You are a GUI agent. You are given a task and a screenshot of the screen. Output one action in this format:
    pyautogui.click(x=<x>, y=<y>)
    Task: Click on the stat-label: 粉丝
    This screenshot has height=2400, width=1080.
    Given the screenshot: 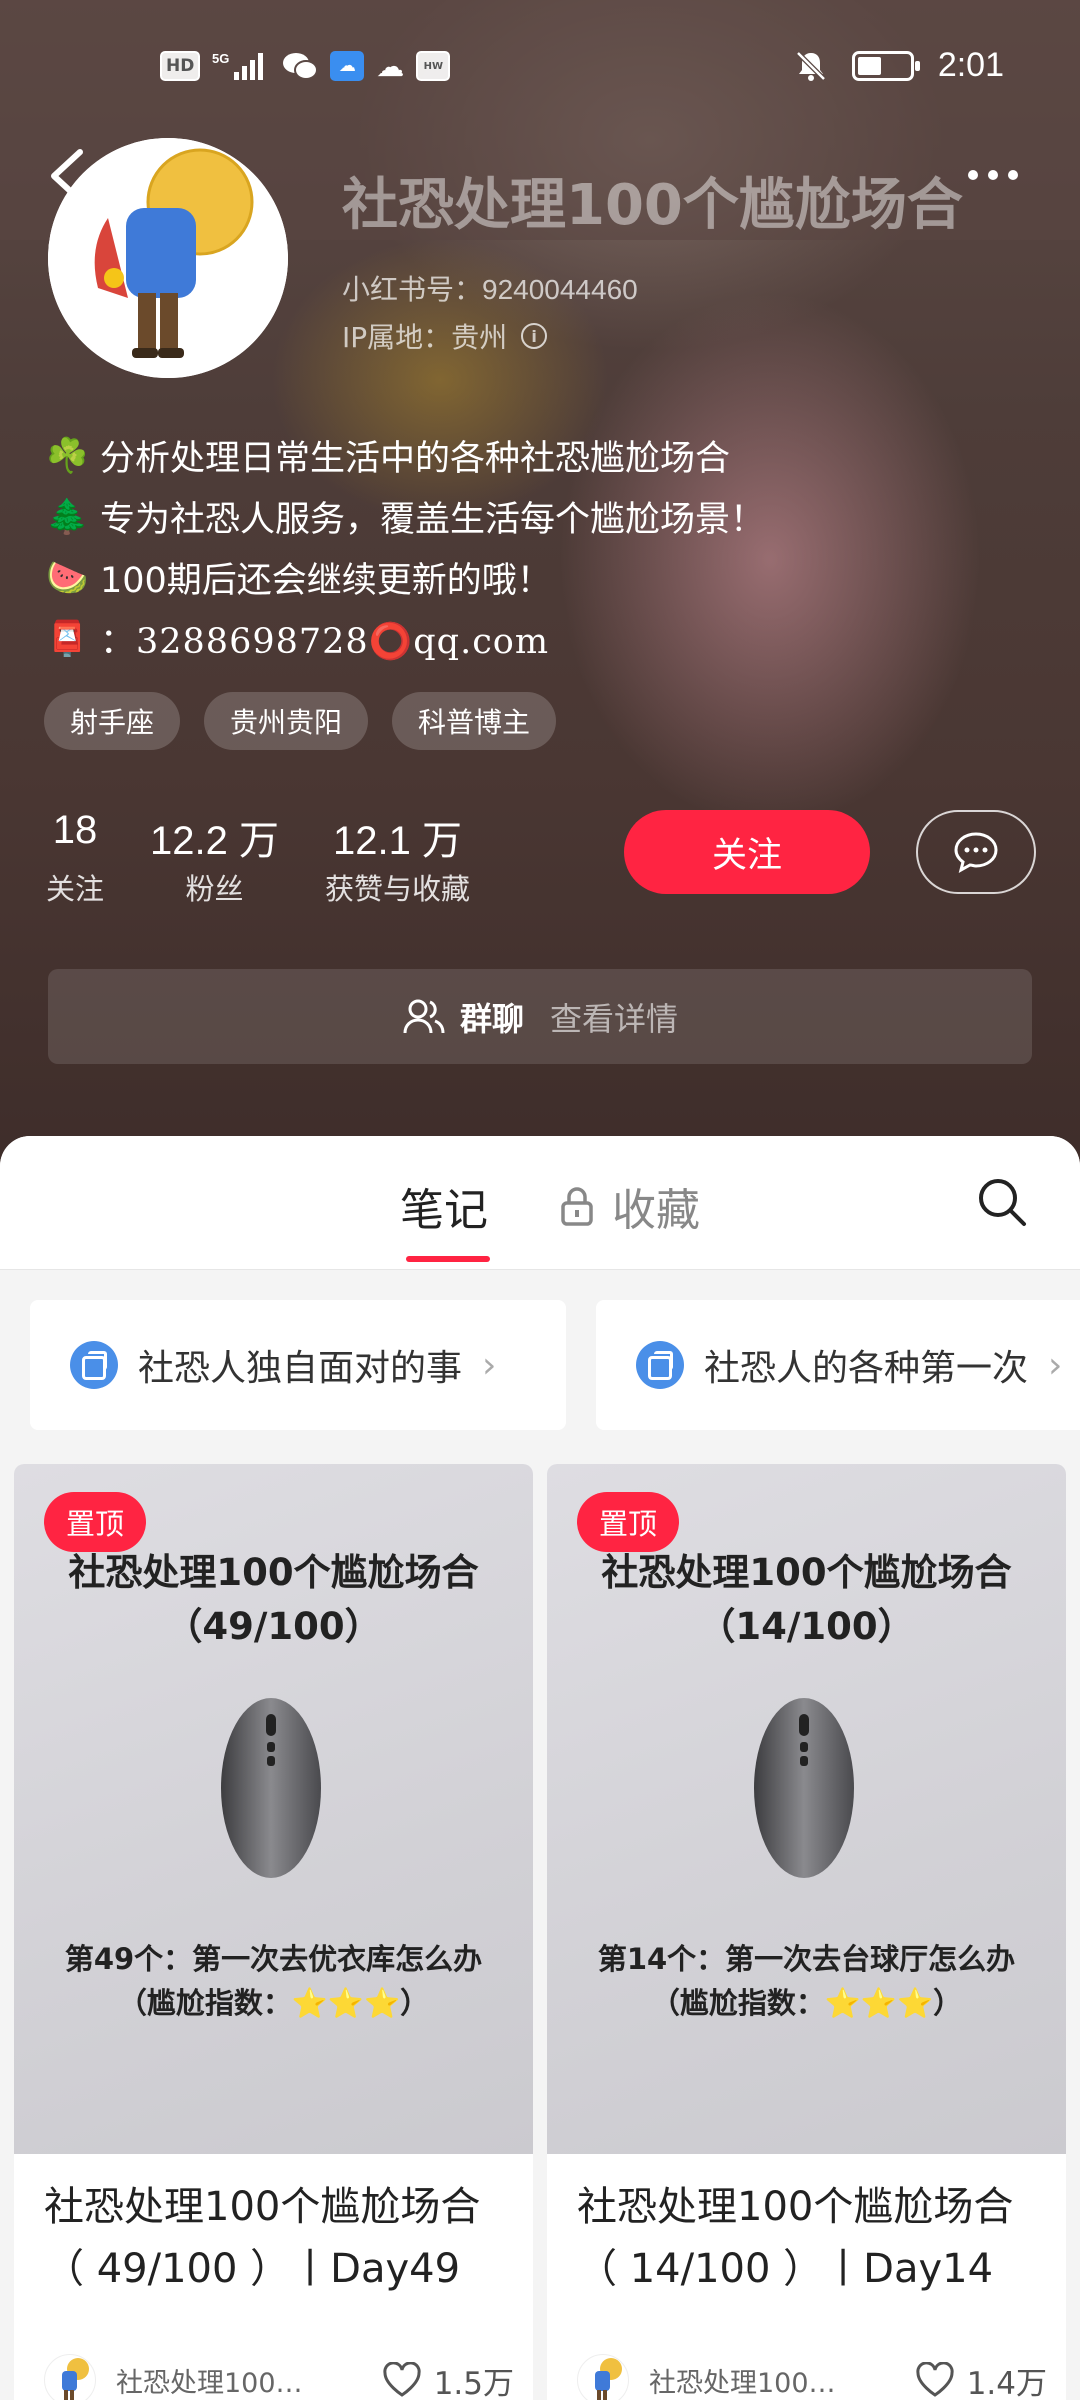 What is the action you would take?
    pyautogui.click(x=214, y=889)
    